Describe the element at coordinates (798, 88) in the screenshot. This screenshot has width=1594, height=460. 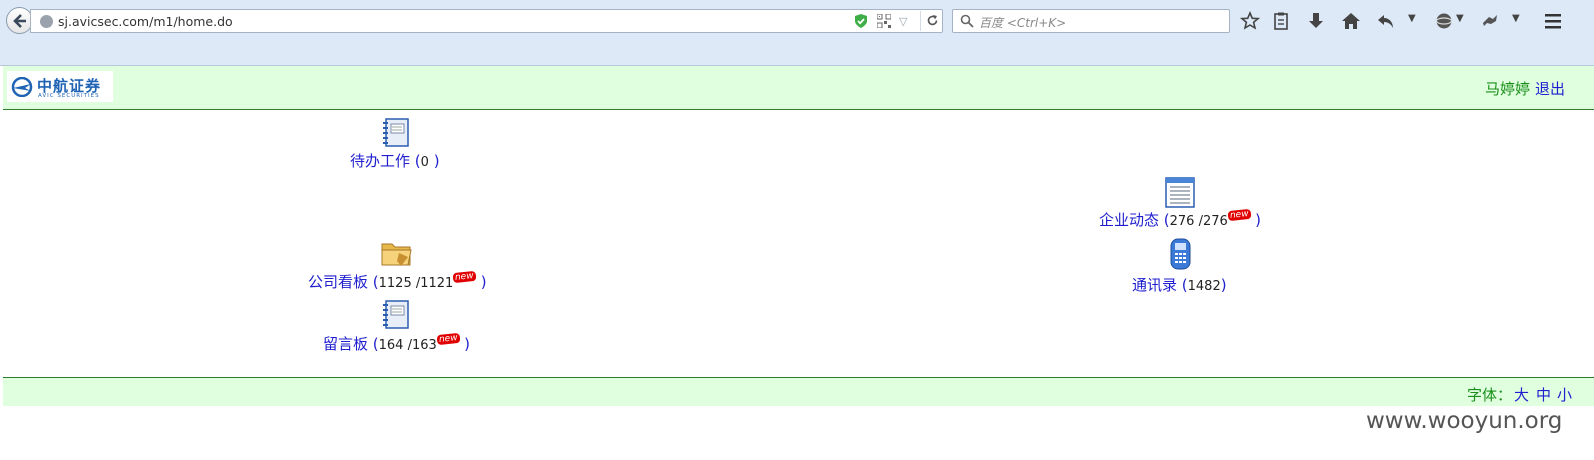
I see `page-header: 中航证券 AVIC SECURITIES 马婷婷 退出` at that location.